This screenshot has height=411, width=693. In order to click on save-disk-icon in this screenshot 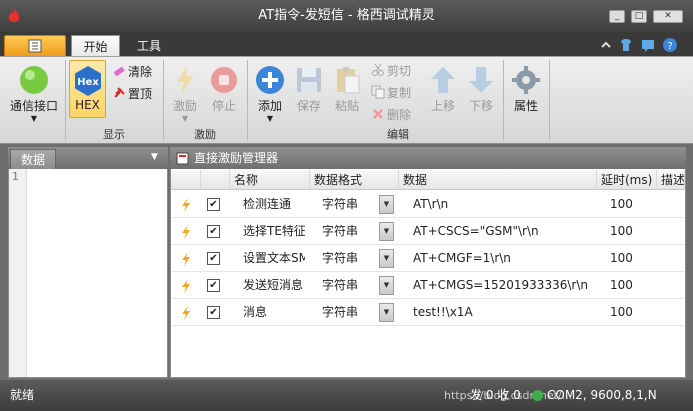, I will do `click(309, 80)`.